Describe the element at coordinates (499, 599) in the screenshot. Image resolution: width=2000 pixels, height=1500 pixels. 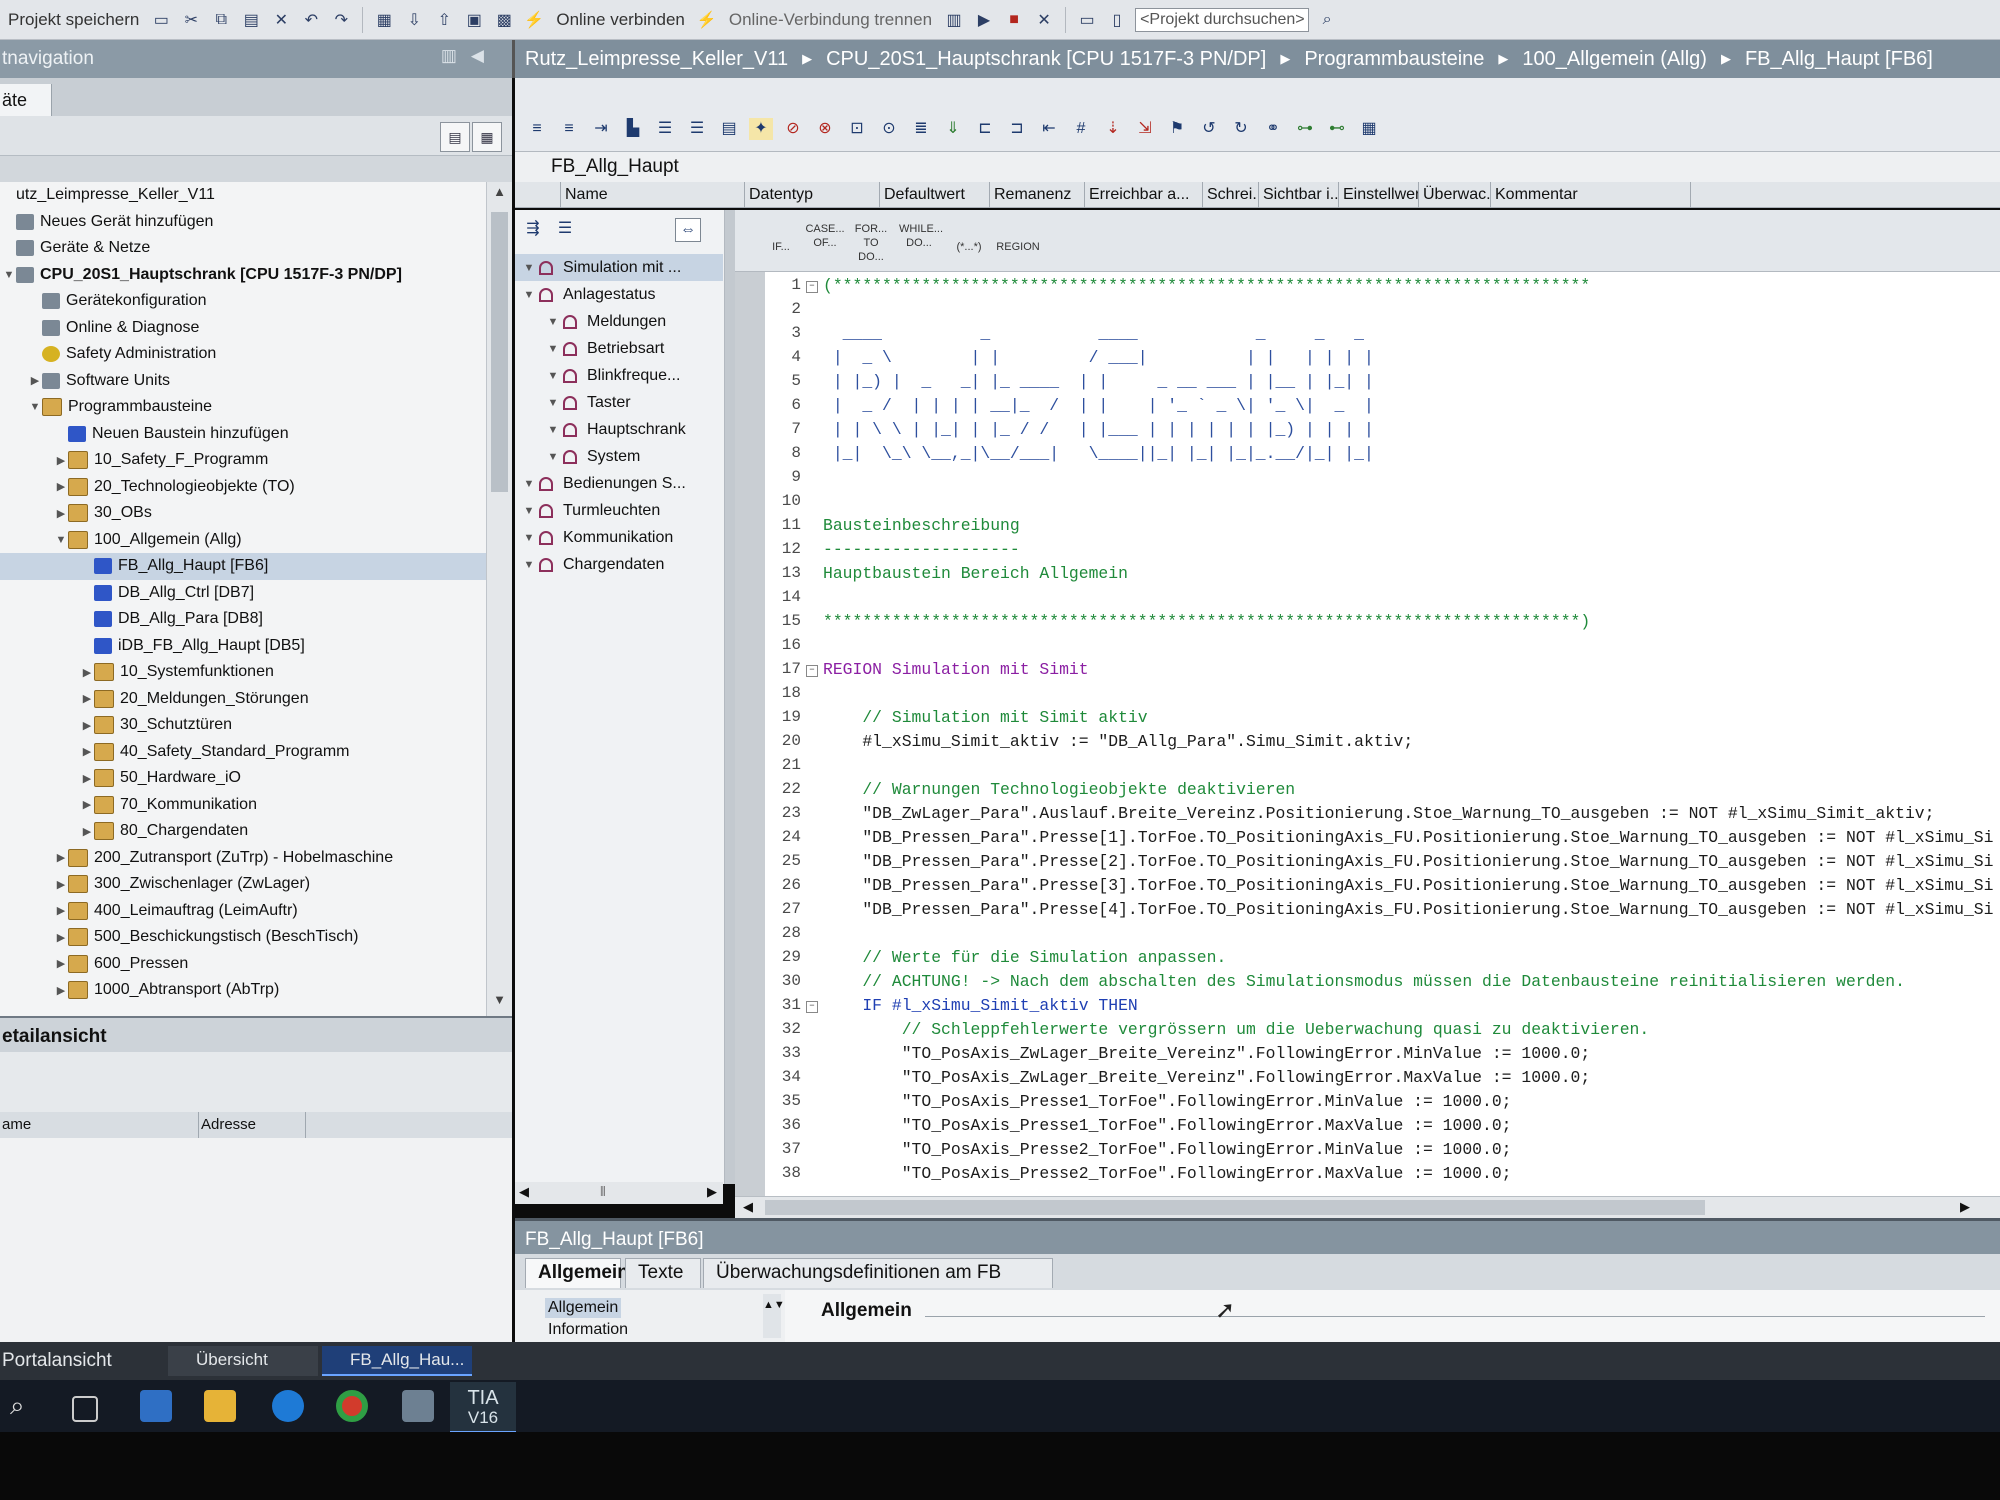
I see `project-tree-scrollbar: ▲ ▼` at that location.